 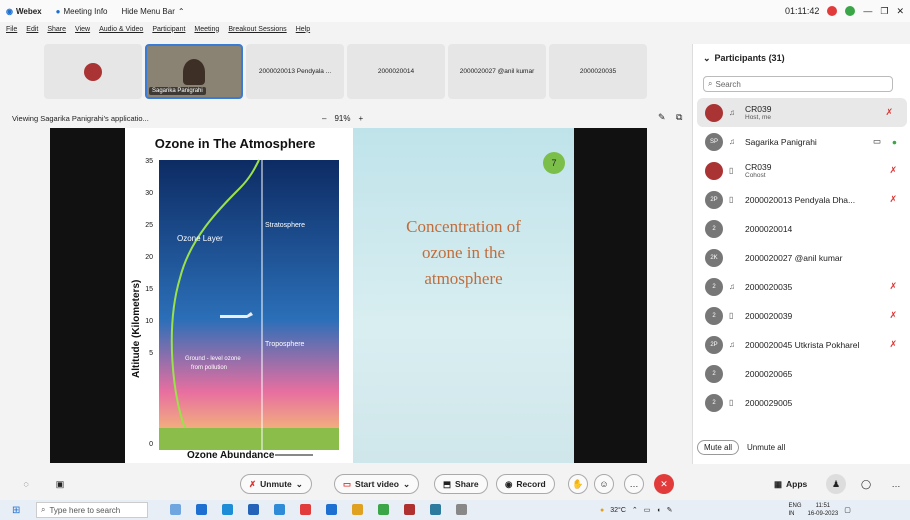 What do you see at coordinates (447, 483) in the screenshot?
I see `share-icon: ⬒` at bounding box center [447, 483].